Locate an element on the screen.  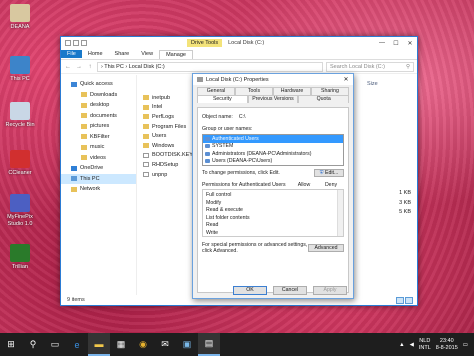
forward-arrow-icon: → is located at coordinates (79, 67).